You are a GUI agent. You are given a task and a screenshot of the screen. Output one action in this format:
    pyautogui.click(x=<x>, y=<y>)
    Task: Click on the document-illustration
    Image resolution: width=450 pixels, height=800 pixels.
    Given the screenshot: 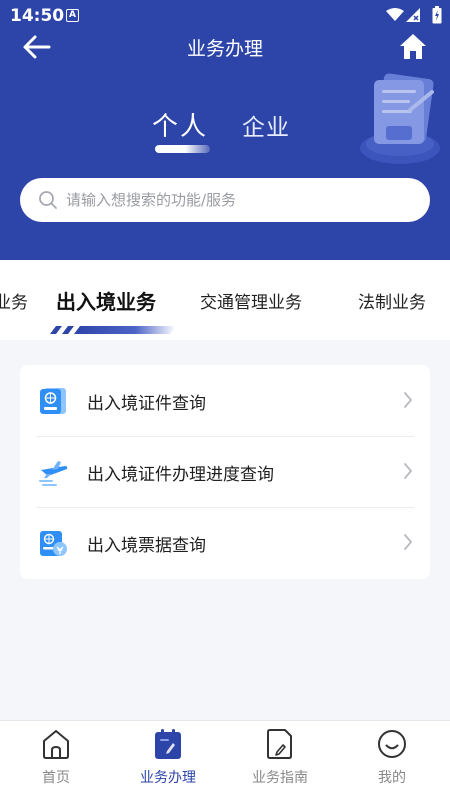 What is the action you would take?
    pyautogui.click(x=400, y=118)
    